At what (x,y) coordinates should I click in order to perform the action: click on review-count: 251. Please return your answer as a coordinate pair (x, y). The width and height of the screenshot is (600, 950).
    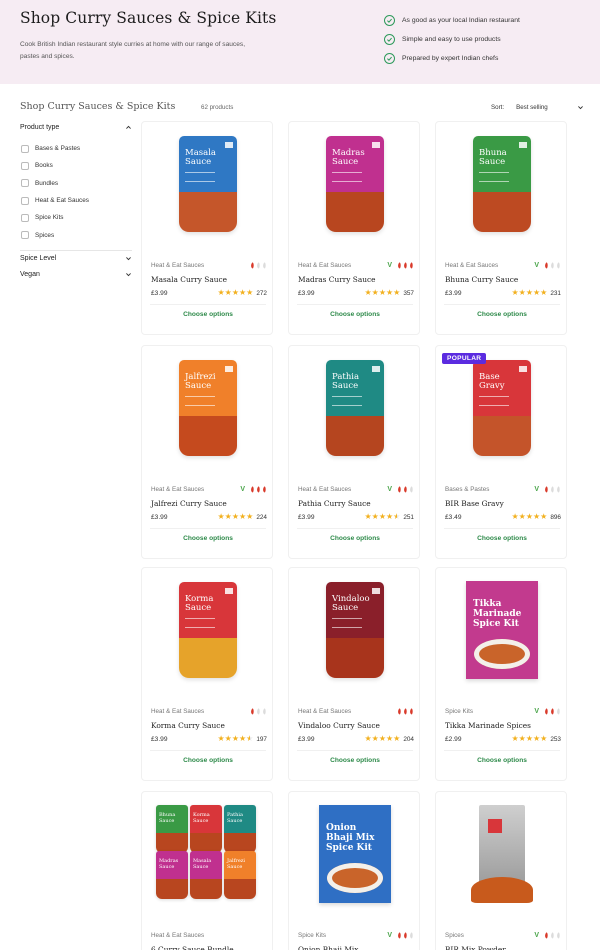
    Looking at the image, I should click on (408, 517).